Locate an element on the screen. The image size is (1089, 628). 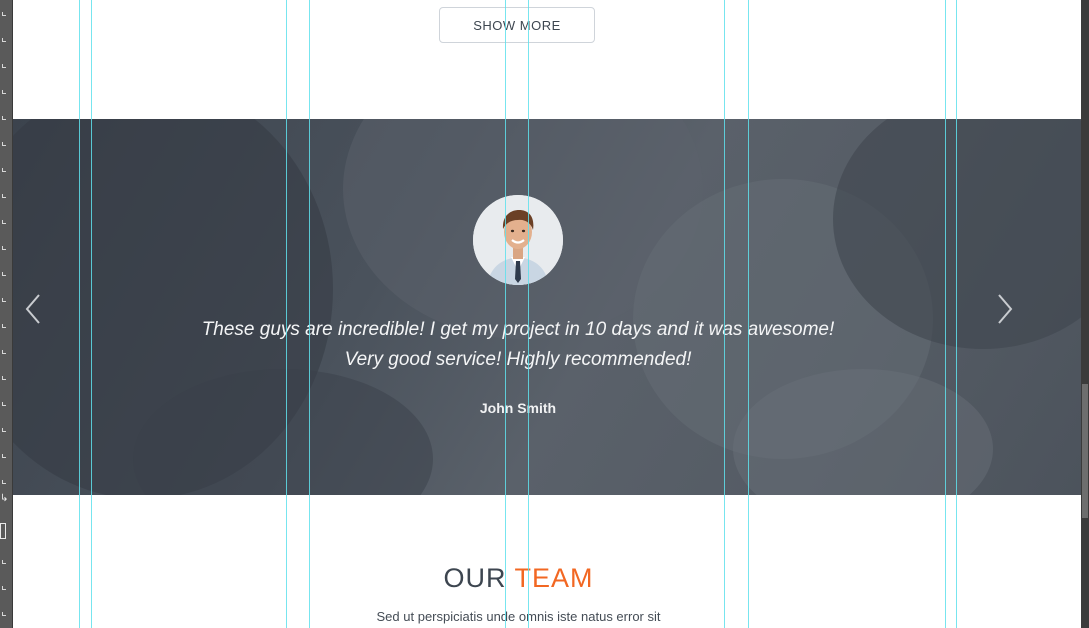
person-portrait-icon is located at coordinates (518, 240).